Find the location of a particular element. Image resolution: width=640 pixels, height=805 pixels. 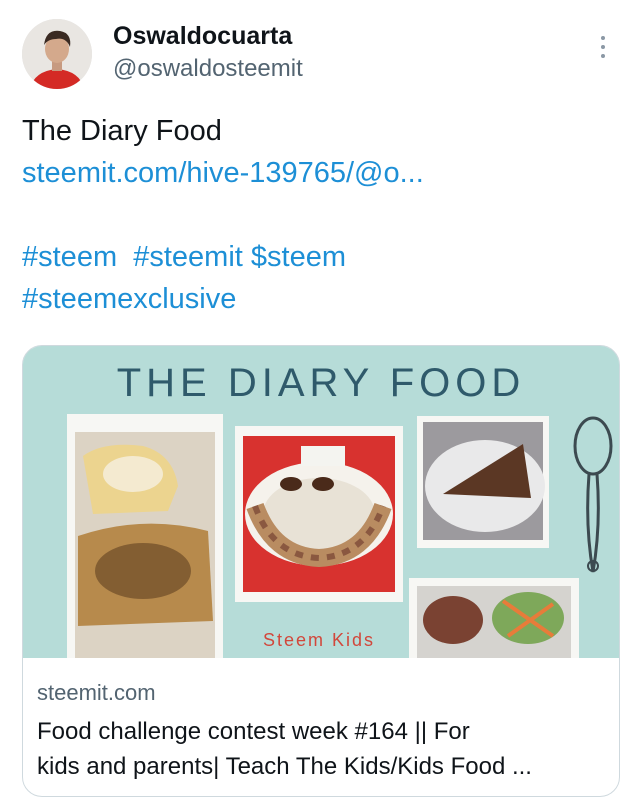

hashtag-steemexclusive: #steemexclusive is located at coordinates (317, 299).